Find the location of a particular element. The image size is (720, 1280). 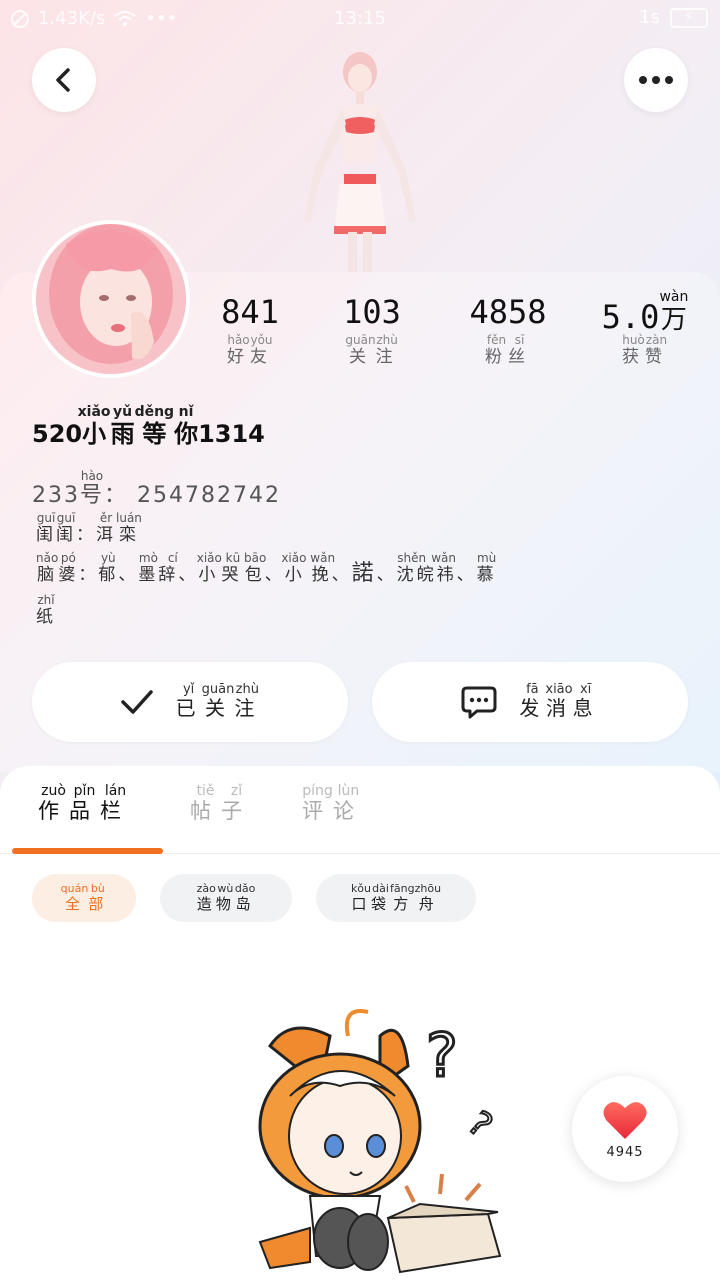

stat-following: 103 关guān注zhù is located at coordinates (372, 328).